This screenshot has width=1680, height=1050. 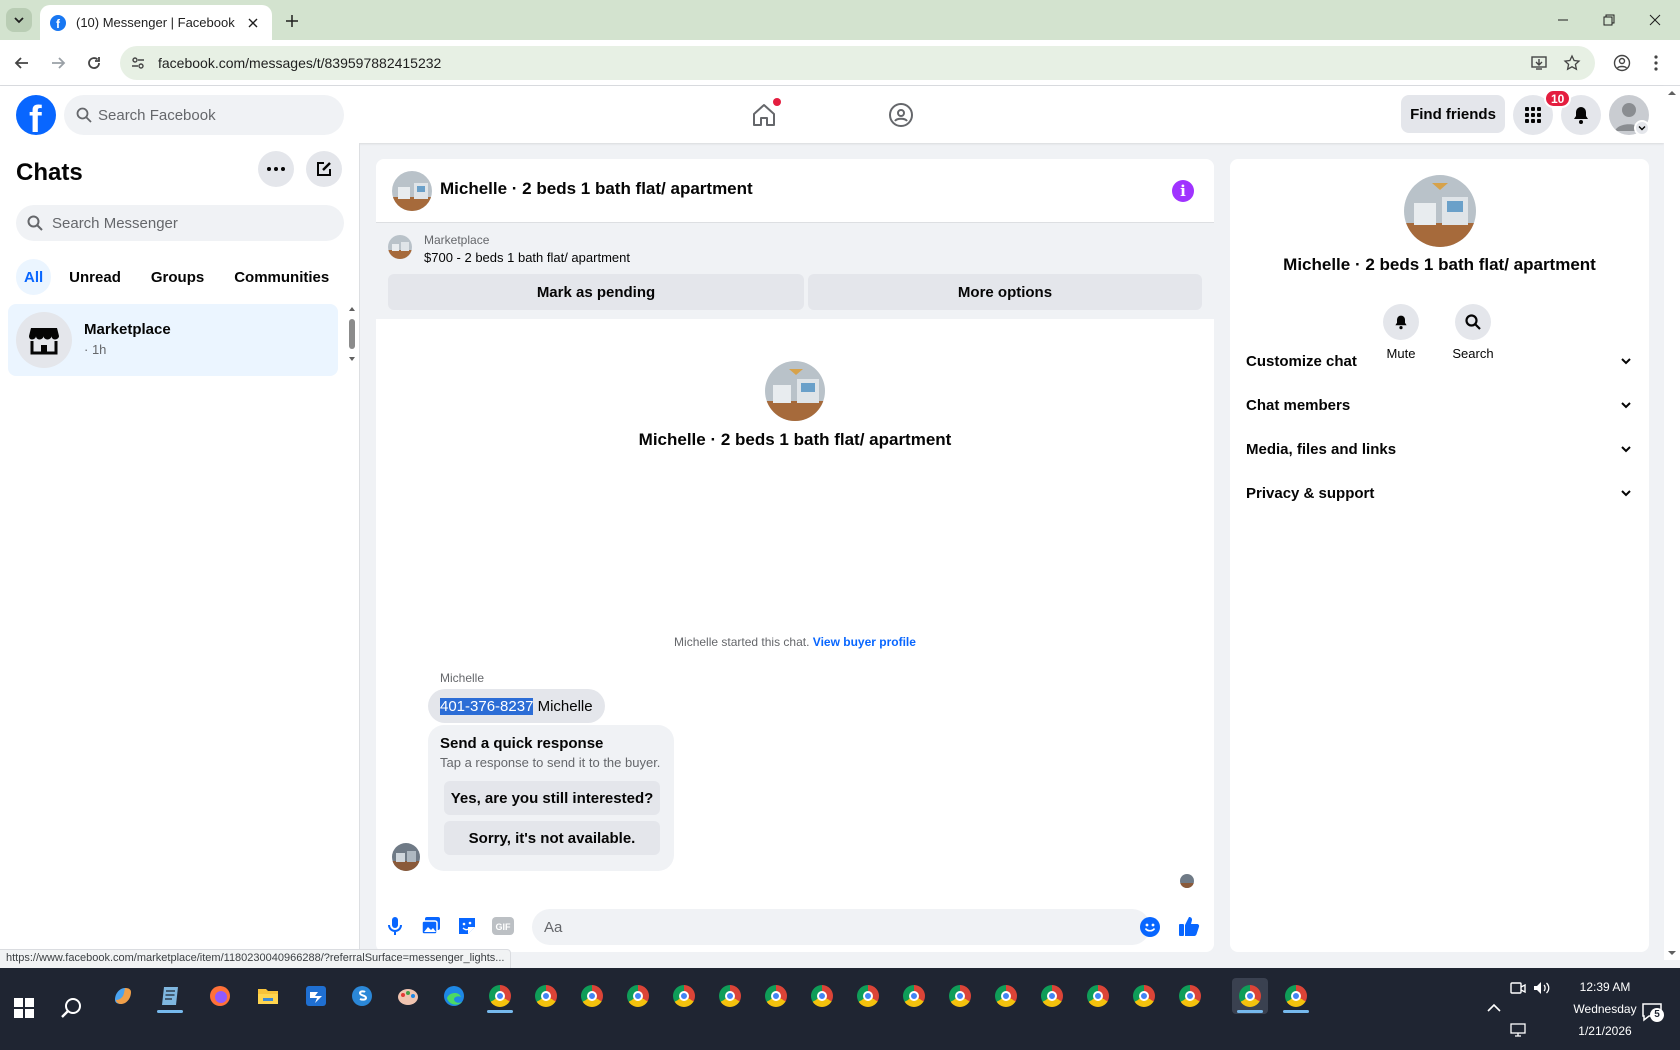 I want to click on microphone-icon, so click(x=395, y=926).